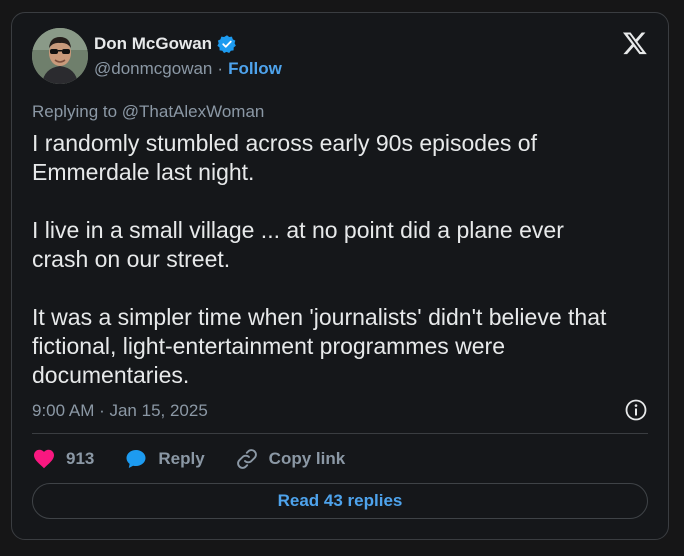  Describe the element at coordinates (255, 69) in the screenshot. I see `follow-button: Follow` at that location.